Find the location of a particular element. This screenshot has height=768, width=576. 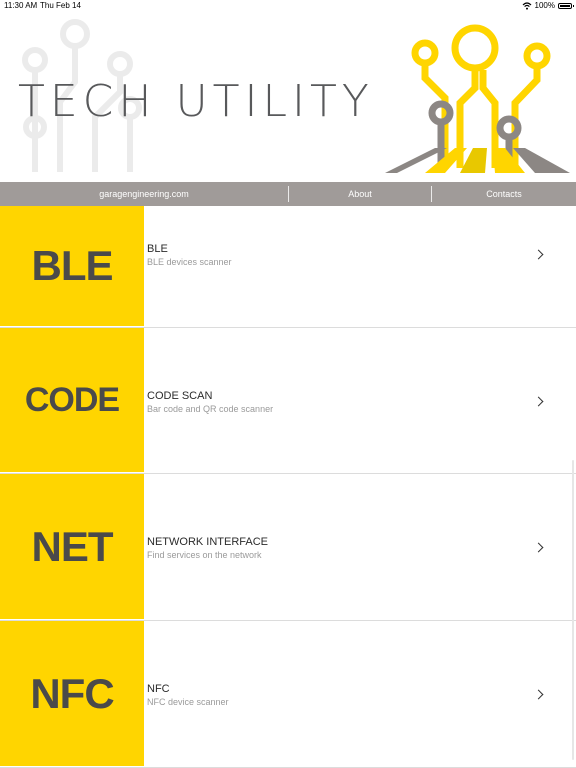

tile-ble: BLE is located at coordinates (72, 266).